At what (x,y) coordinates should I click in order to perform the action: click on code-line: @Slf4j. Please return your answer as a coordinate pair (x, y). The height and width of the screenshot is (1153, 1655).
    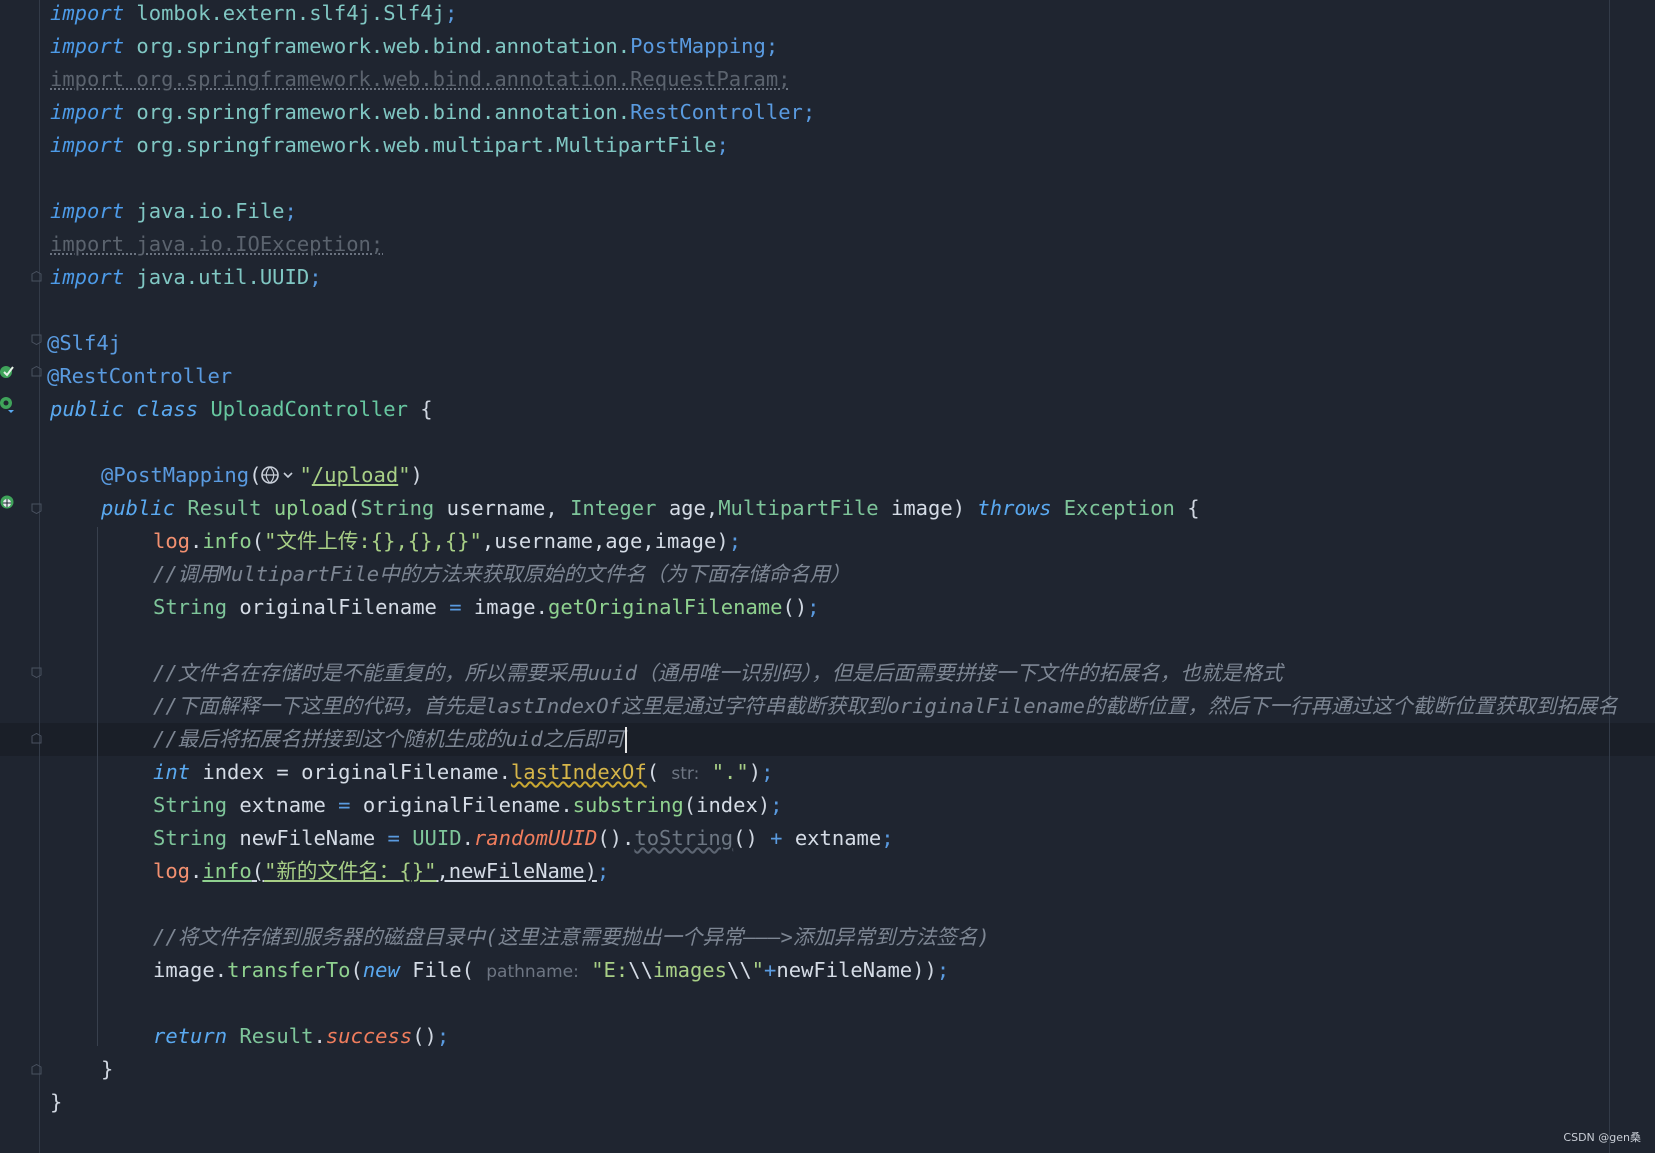
    Looking at the image, I should click on (84, 343).